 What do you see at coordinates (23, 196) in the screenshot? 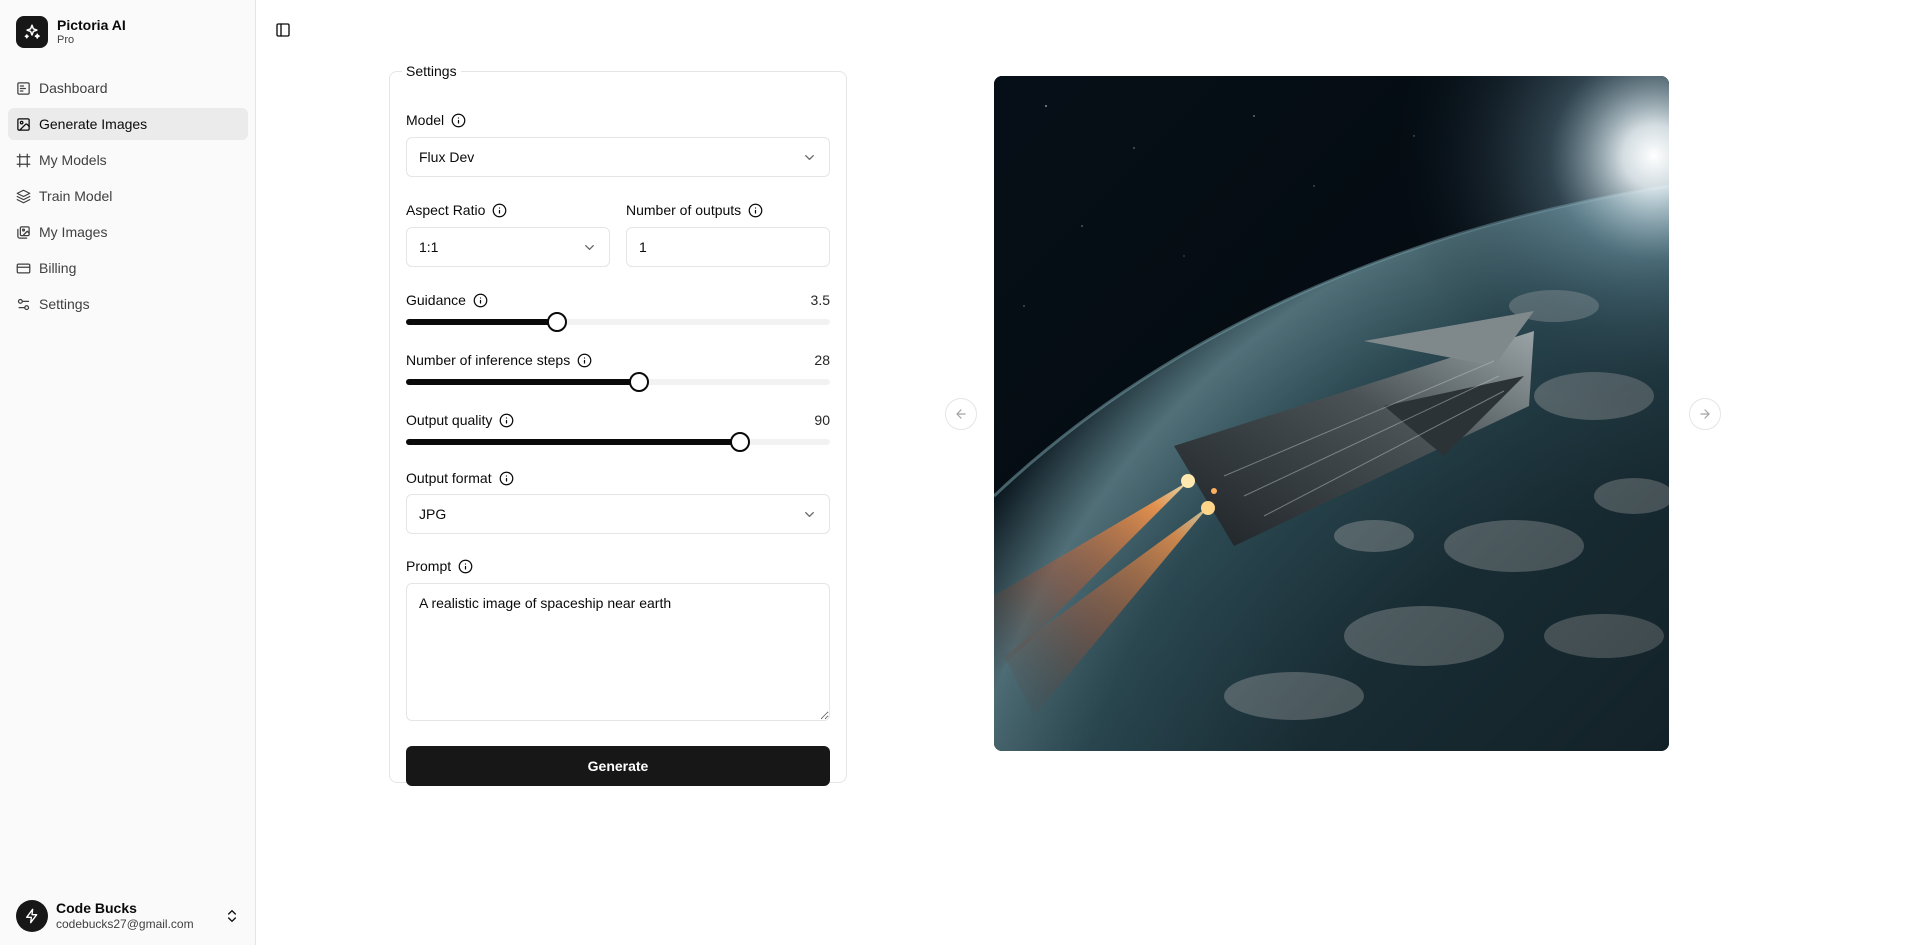
I see `layers-icon` at bounding box center [23, 196].